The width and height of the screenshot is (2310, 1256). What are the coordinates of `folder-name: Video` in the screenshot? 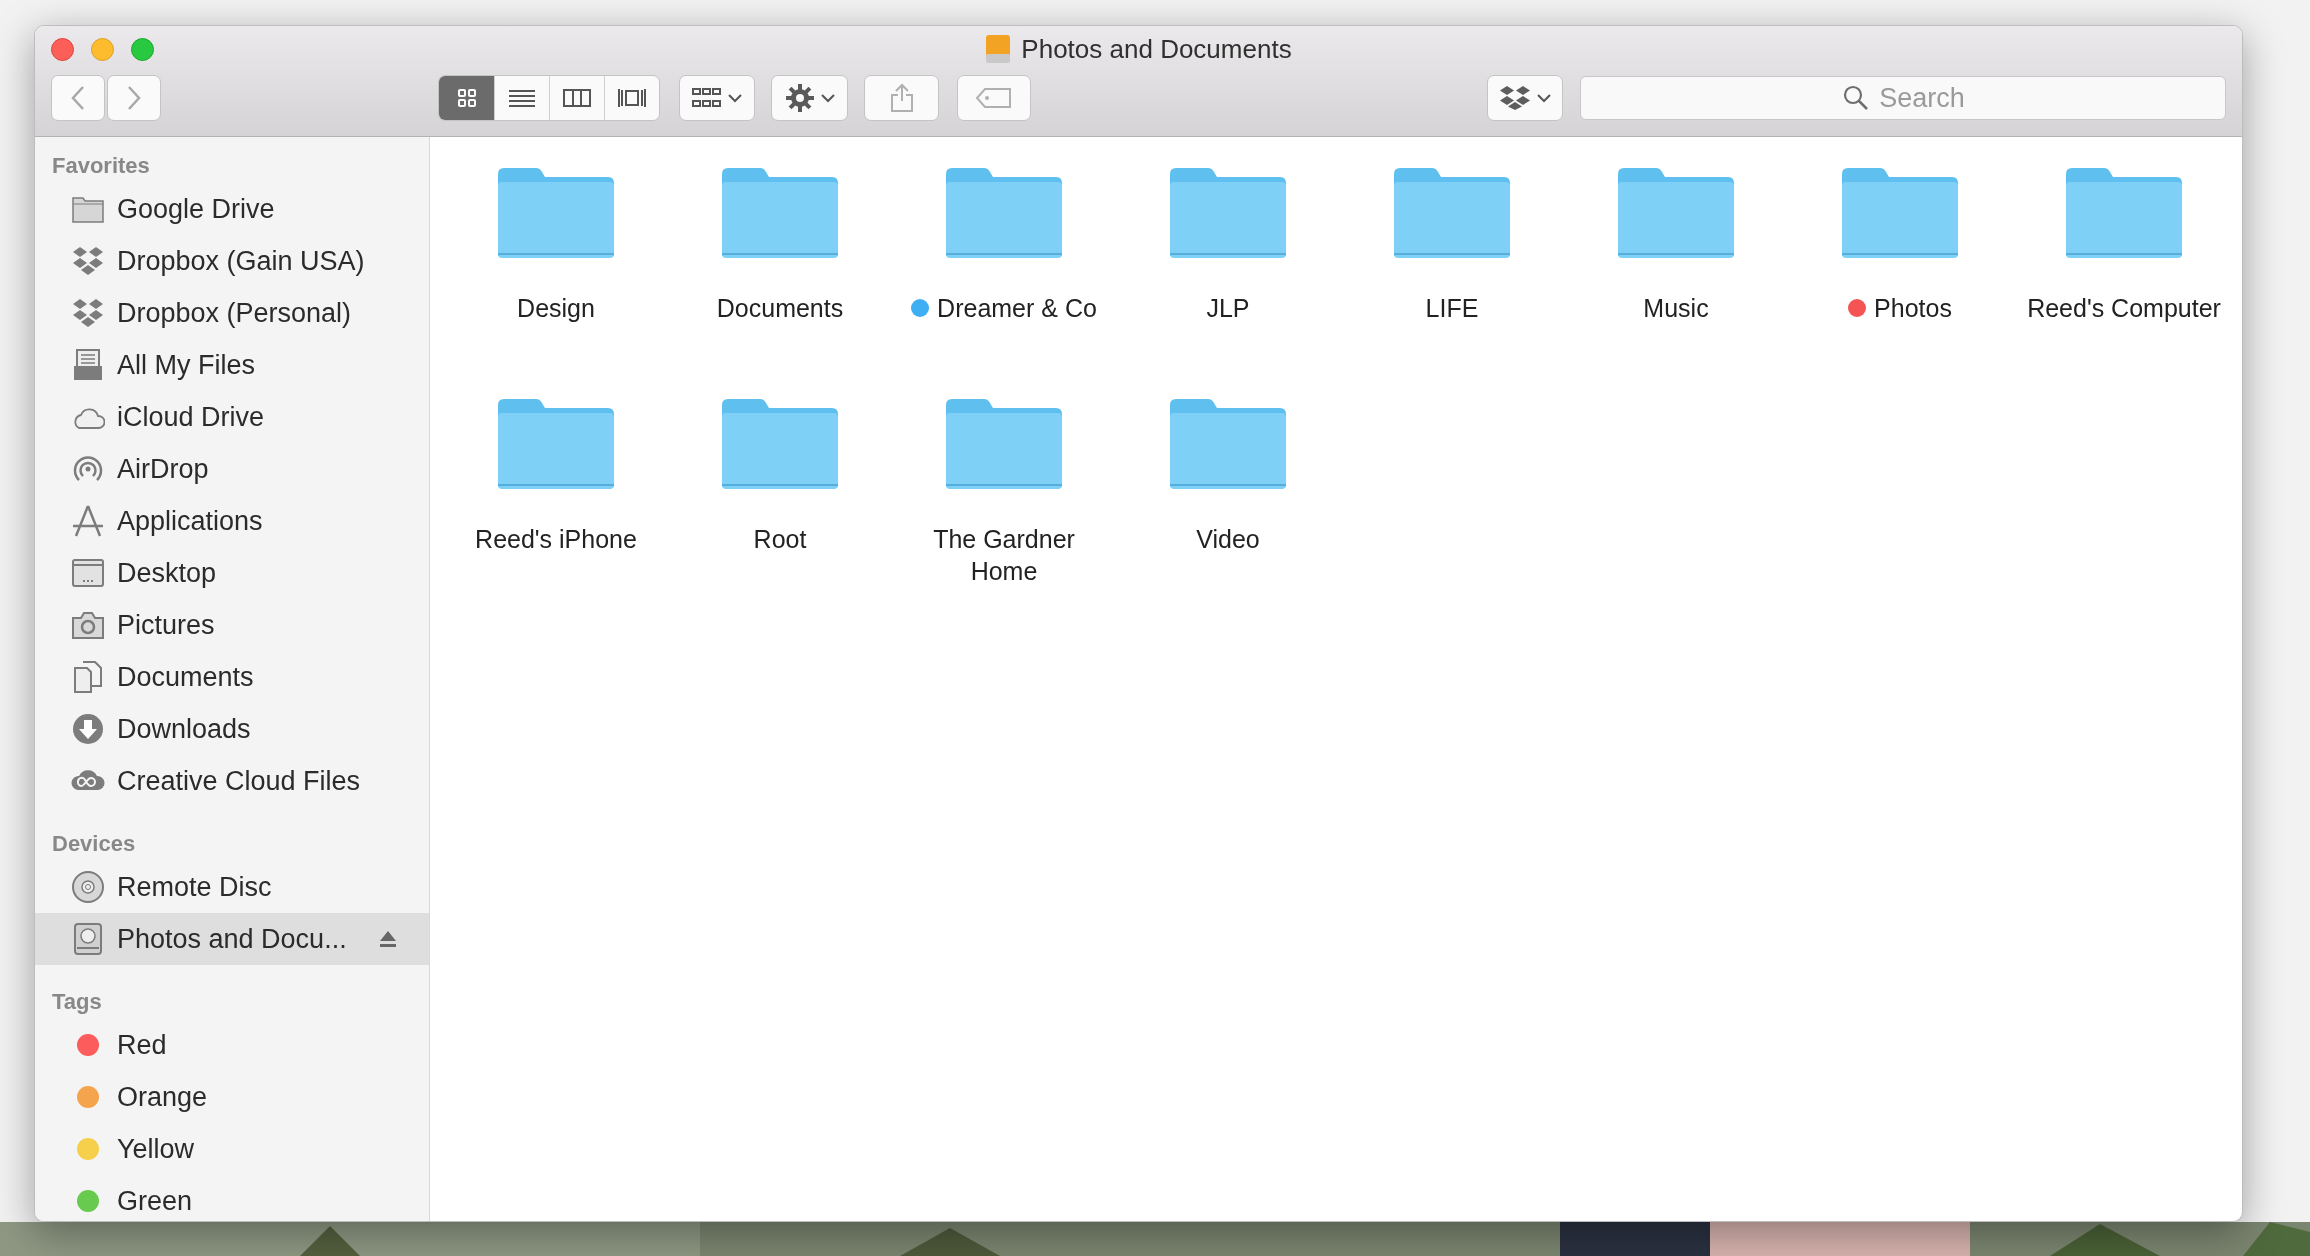 It's located at (1228, 539).